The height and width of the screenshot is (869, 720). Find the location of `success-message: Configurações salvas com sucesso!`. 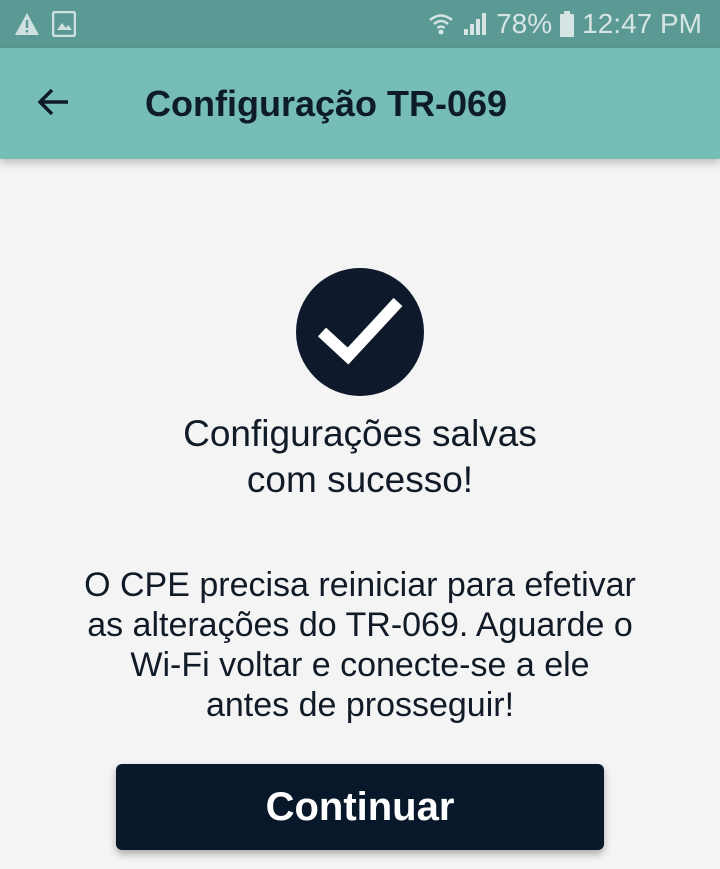

success-message: Configurações salvas com sucesso! is located at coordinates (360, 457).